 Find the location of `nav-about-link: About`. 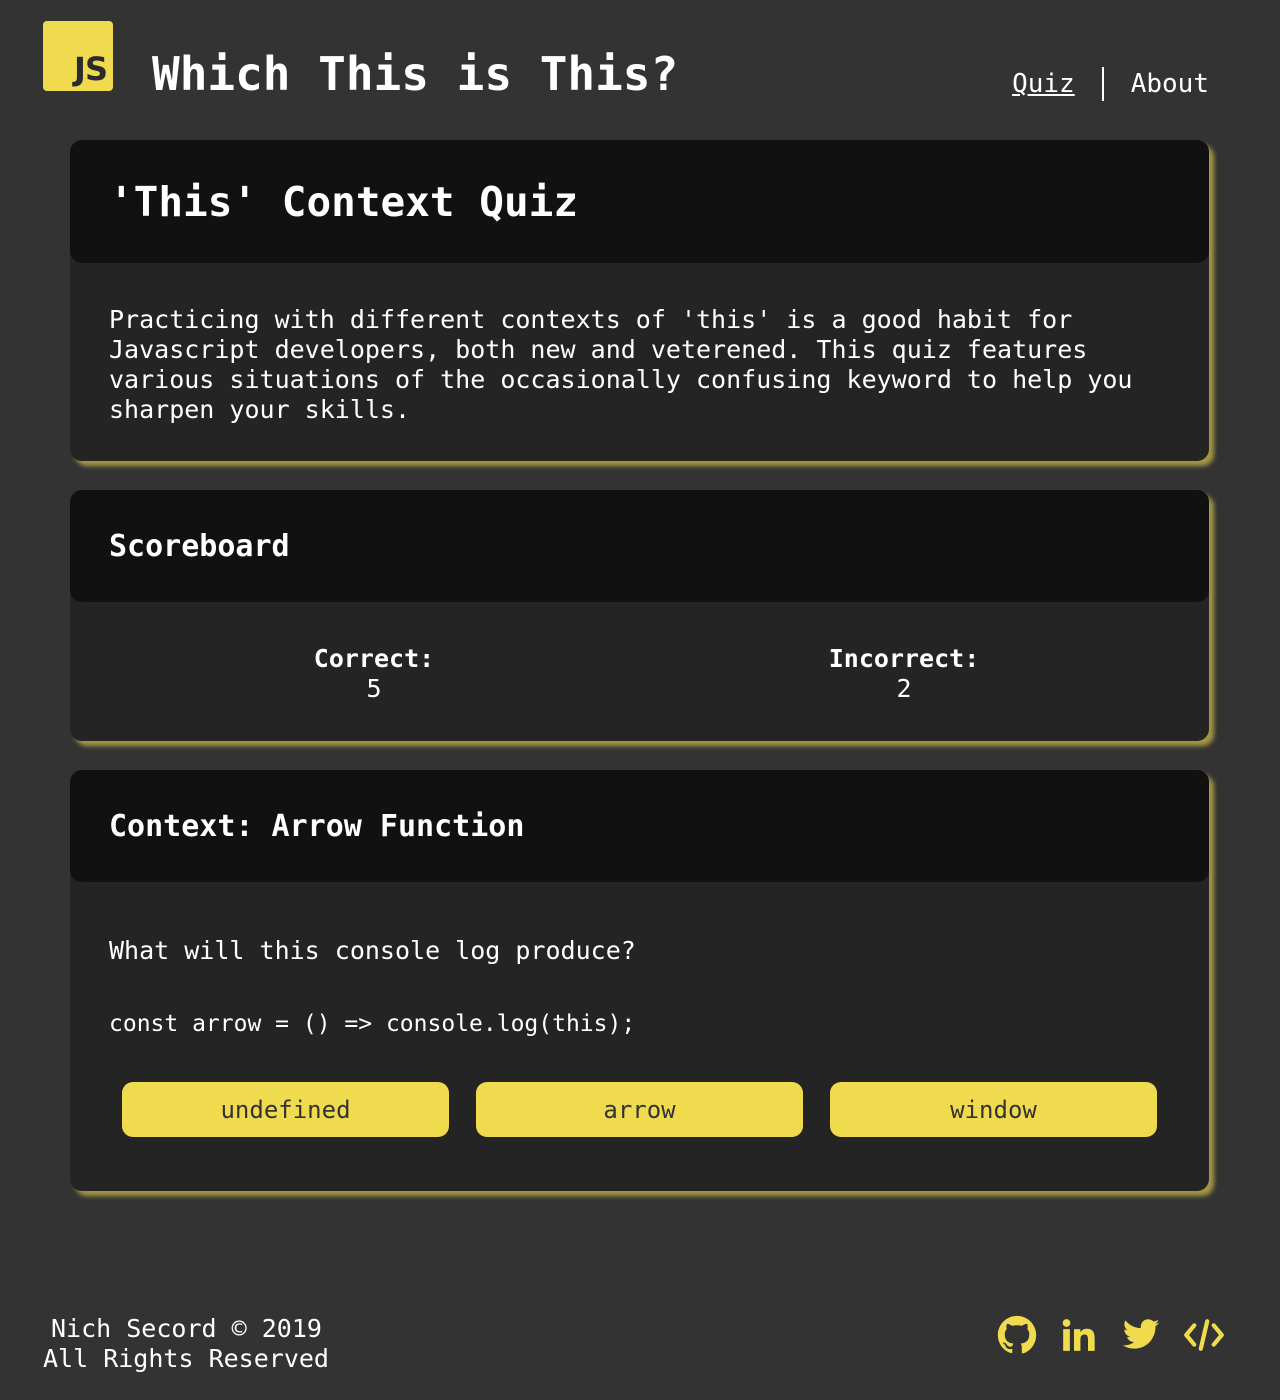

nav-about-link: About is located at coordinates (1170, 84).